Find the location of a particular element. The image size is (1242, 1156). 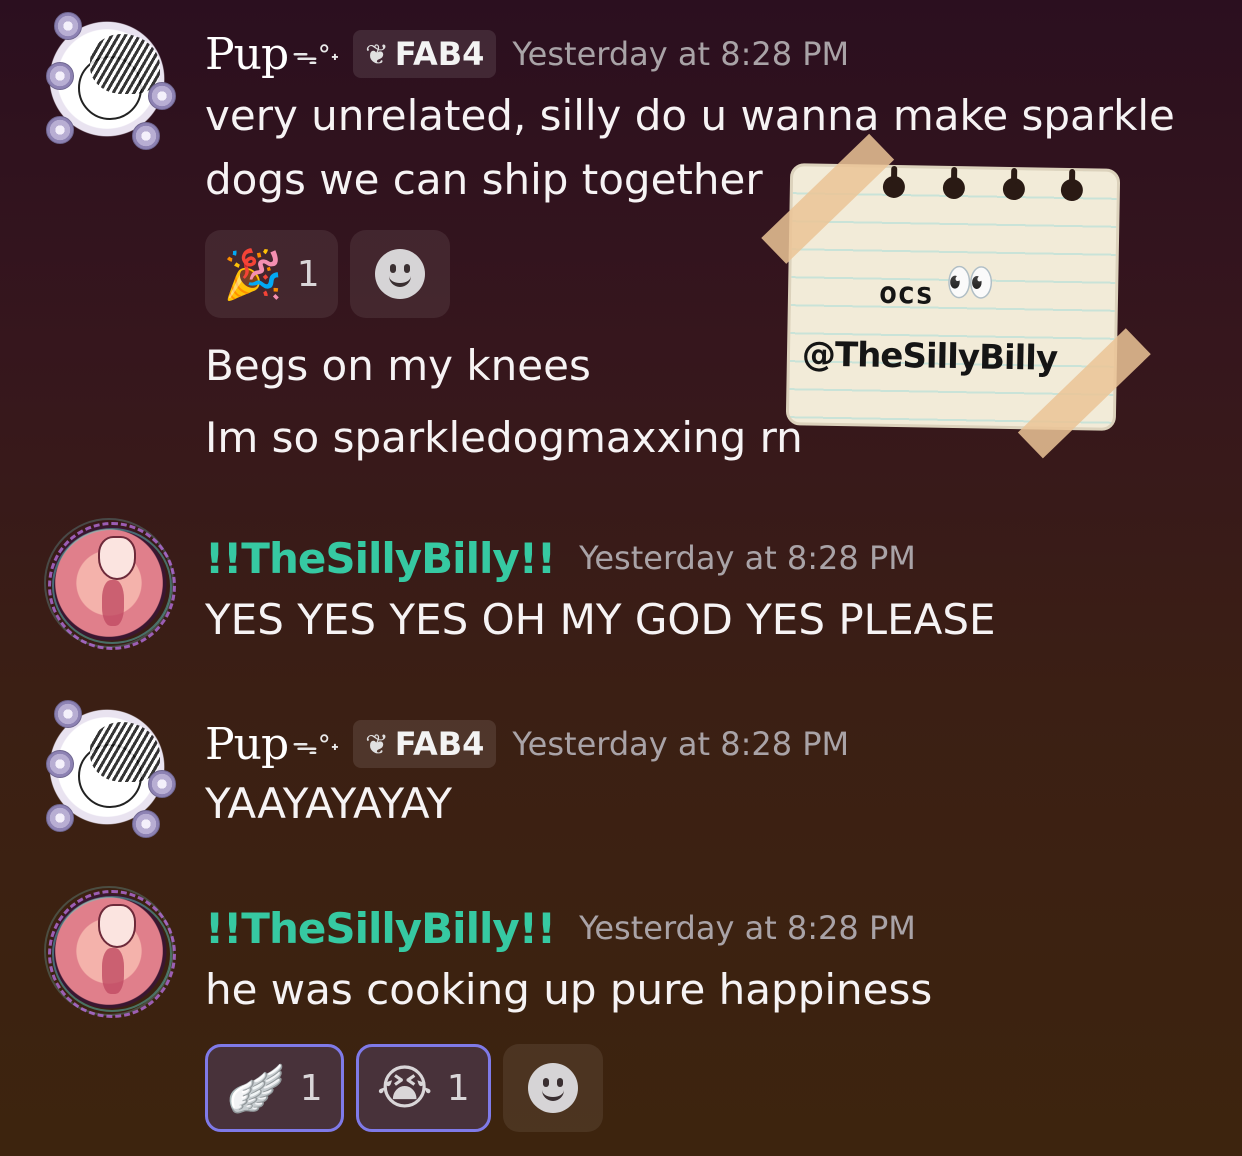

profile-sticker-note: ocs 👀 @TheSillyBilly is located at coordinates (956, 296).